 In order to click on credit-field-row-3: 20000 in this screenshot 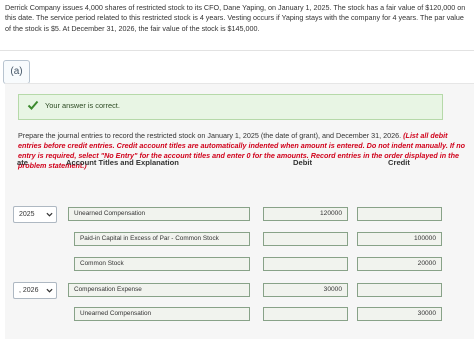, I will do `click(399, 264)`.